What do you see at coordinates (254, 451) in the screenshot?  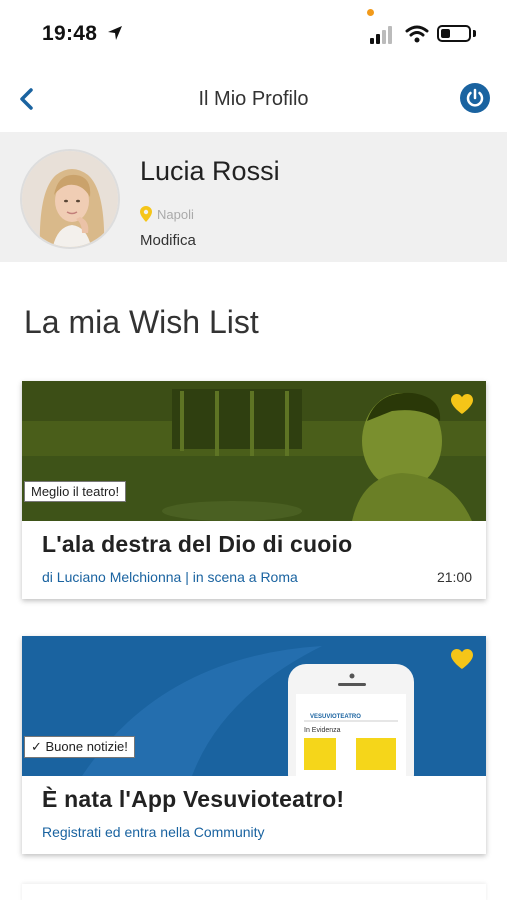 I see `event-image: Meglio il teatro!` at bounding box center [254, 451].